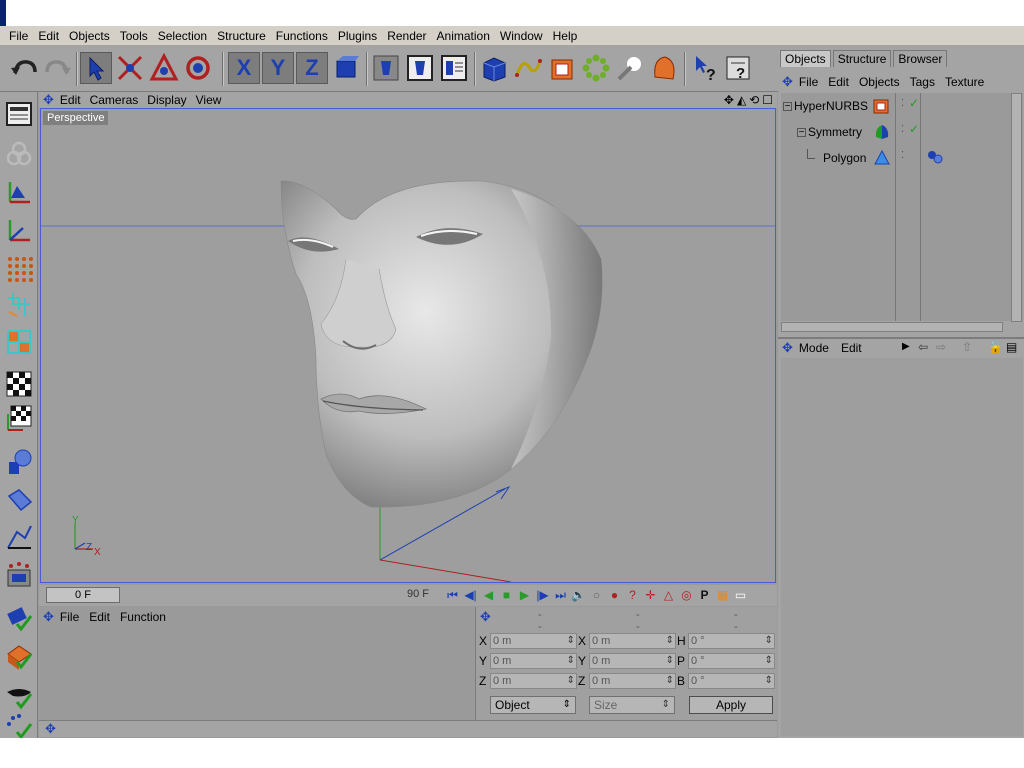 This screenshot has height=768, width=1024. Describe the element at coordinates (386, 68) in the screenshot. I see `render-view-icon` at that location.